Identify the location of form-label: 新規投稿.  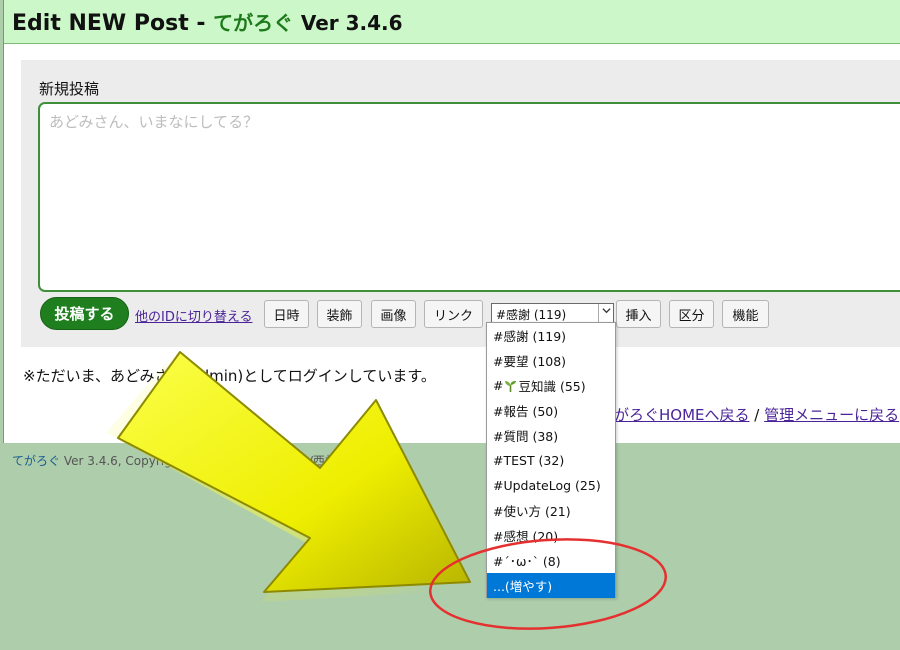
(69, 89).